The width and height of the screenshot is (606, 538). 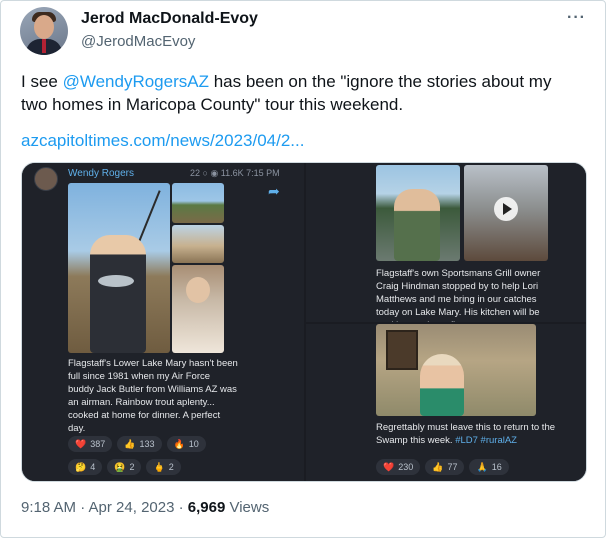 I want to click on thumbs-up-reaction: 👍 77, so click(x=445, y=467).